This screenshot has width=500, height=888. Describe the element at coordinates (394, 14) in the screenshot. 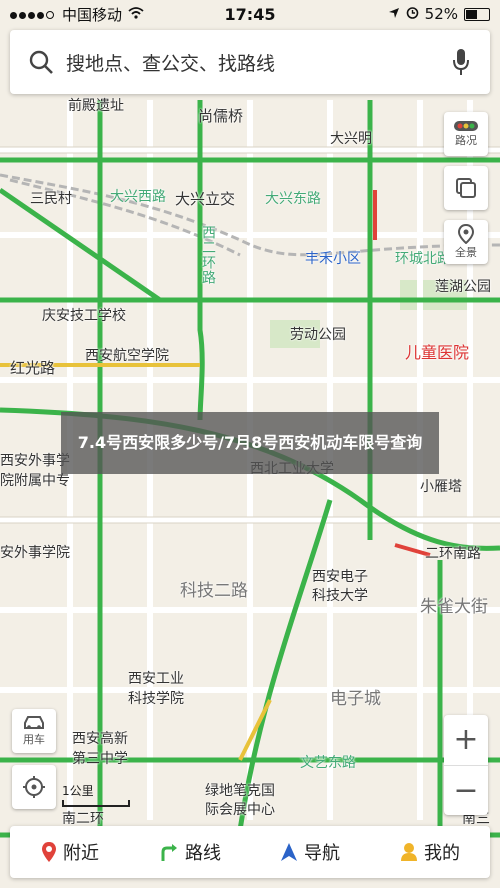

I see `location-arrow-icon` at that location.